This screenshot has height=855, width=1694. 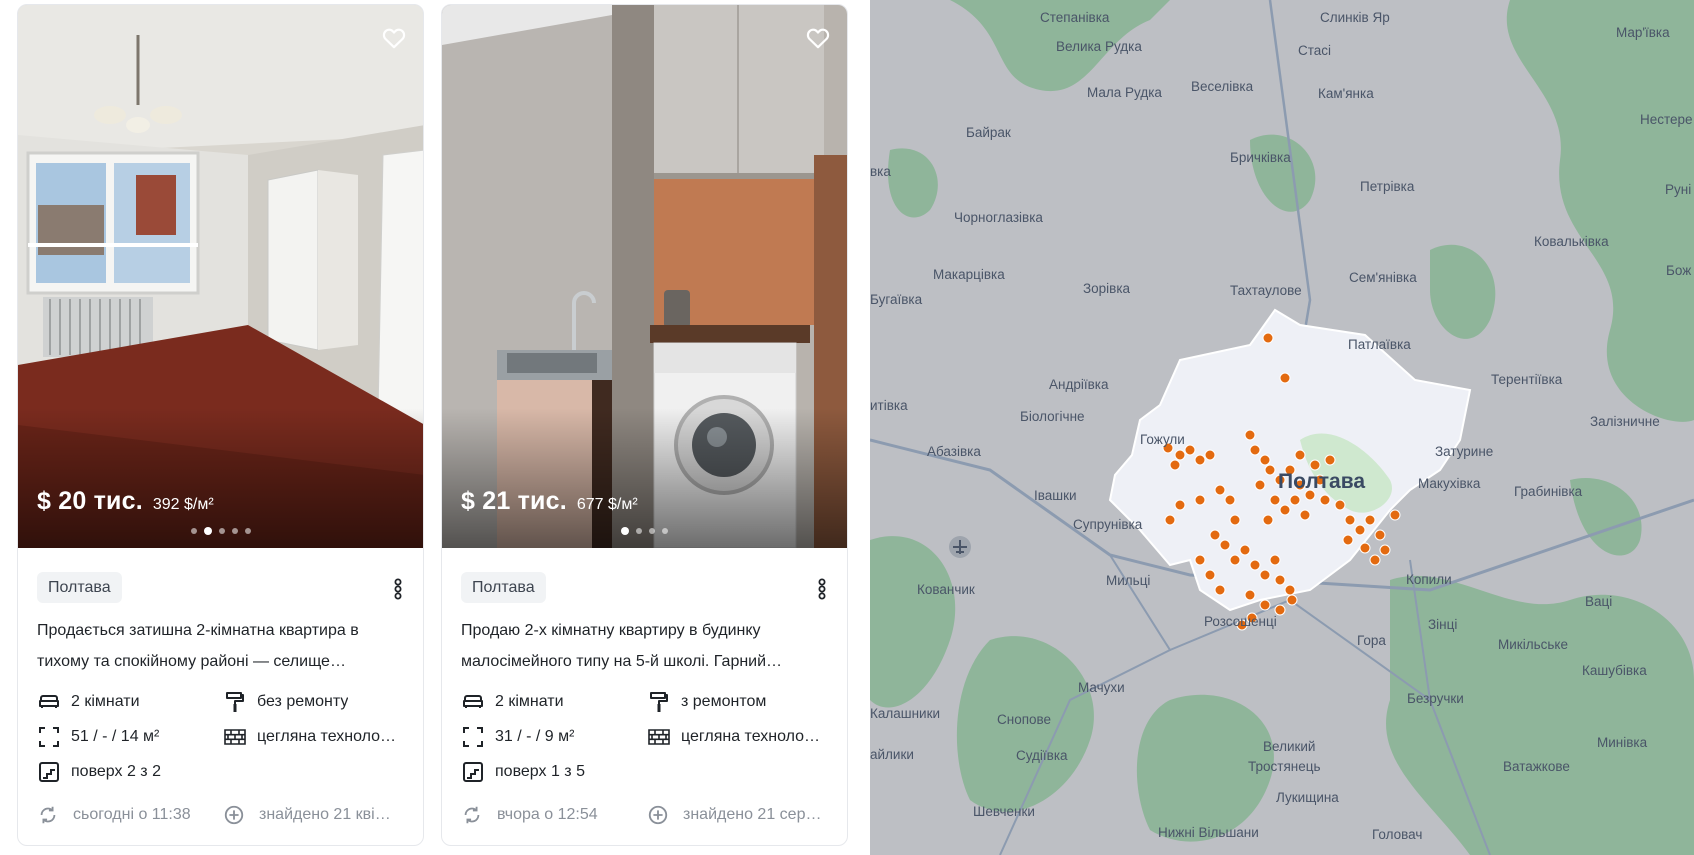 What do you see at coordinates (313, 702) in the screenshot?
I see `renovation-feature: без ремонту` at bounding box center [313, 702].